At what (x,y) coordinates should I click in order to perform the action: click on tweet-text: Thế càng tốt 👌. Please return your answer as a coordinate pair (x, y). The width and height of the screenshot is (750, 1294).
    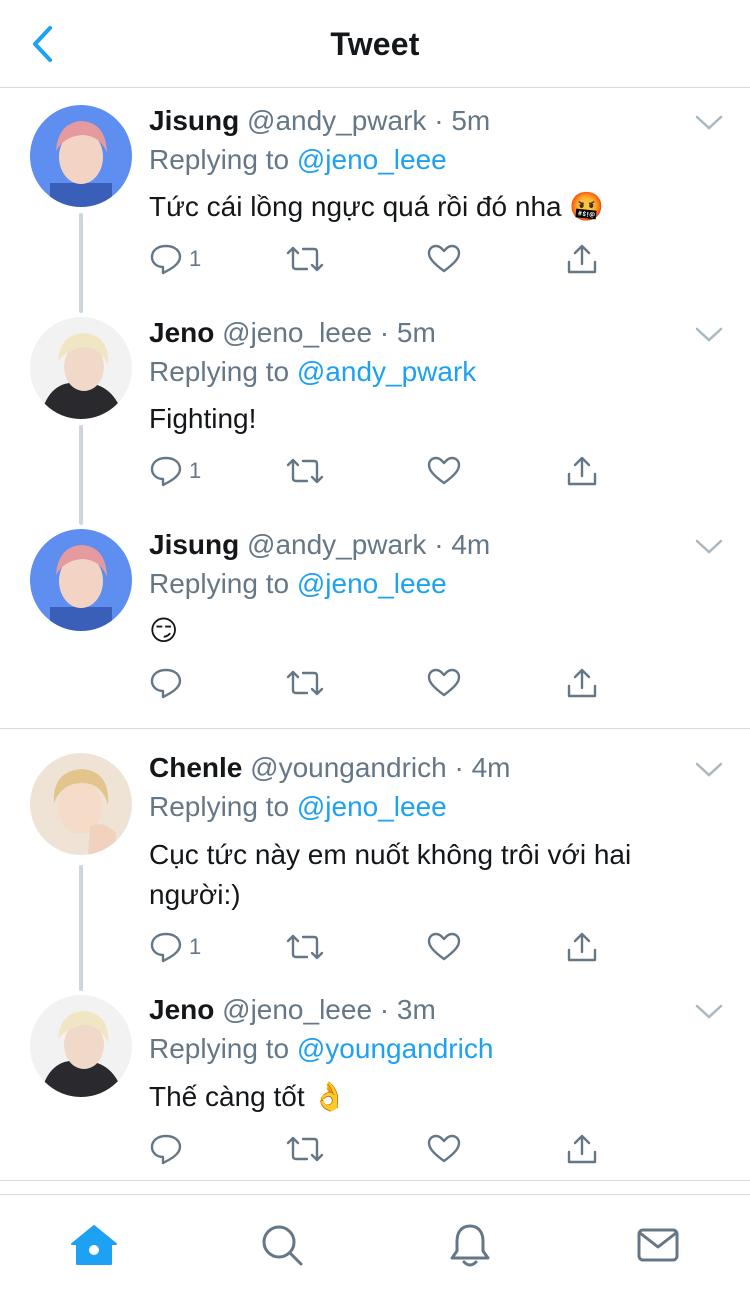
    Looking at the image, I should click on (248, 1096).